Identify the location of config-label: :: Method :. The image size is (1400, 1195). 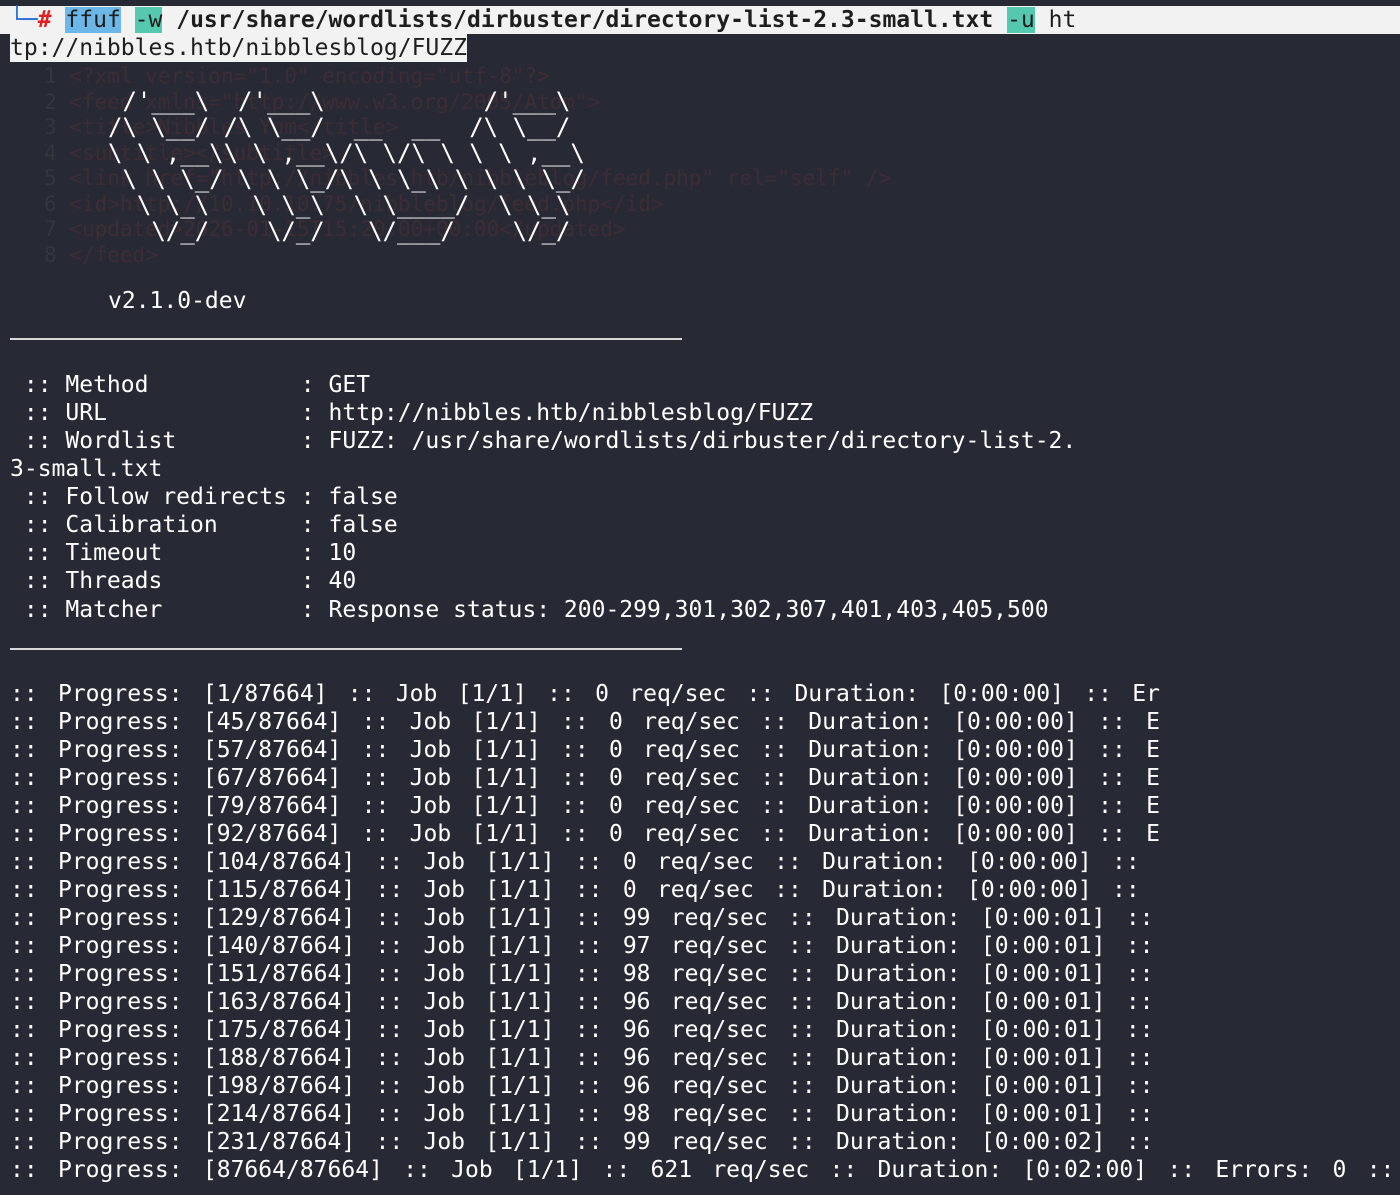
(169, 385).